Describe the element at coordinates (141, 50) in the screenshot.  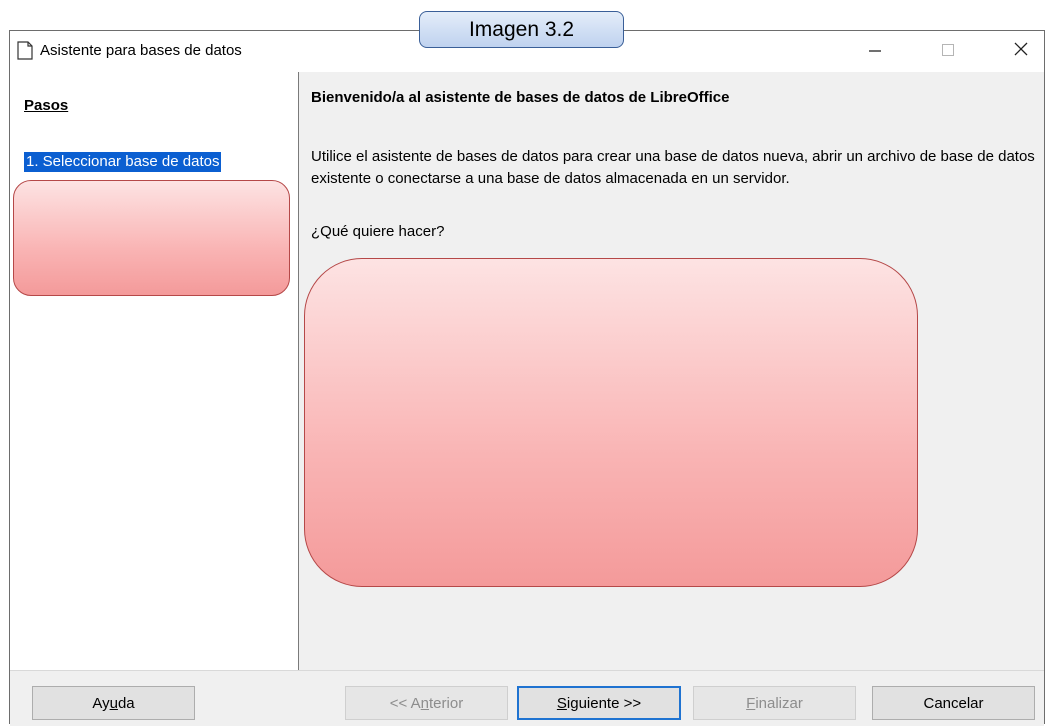
I see `window-title: Asistente para bases de datos` at that location.